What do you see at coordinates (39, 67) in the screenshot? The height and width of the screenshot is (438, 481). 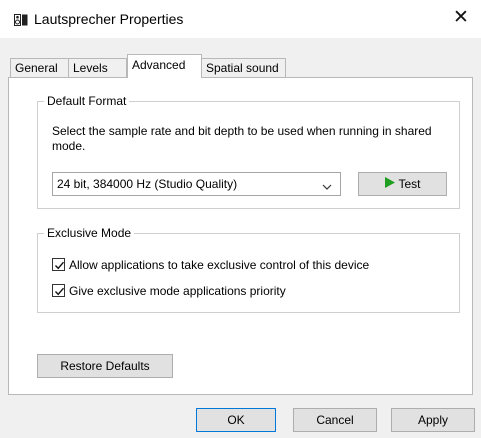 I see `tab-general: General` at bounding box center [39, 67].